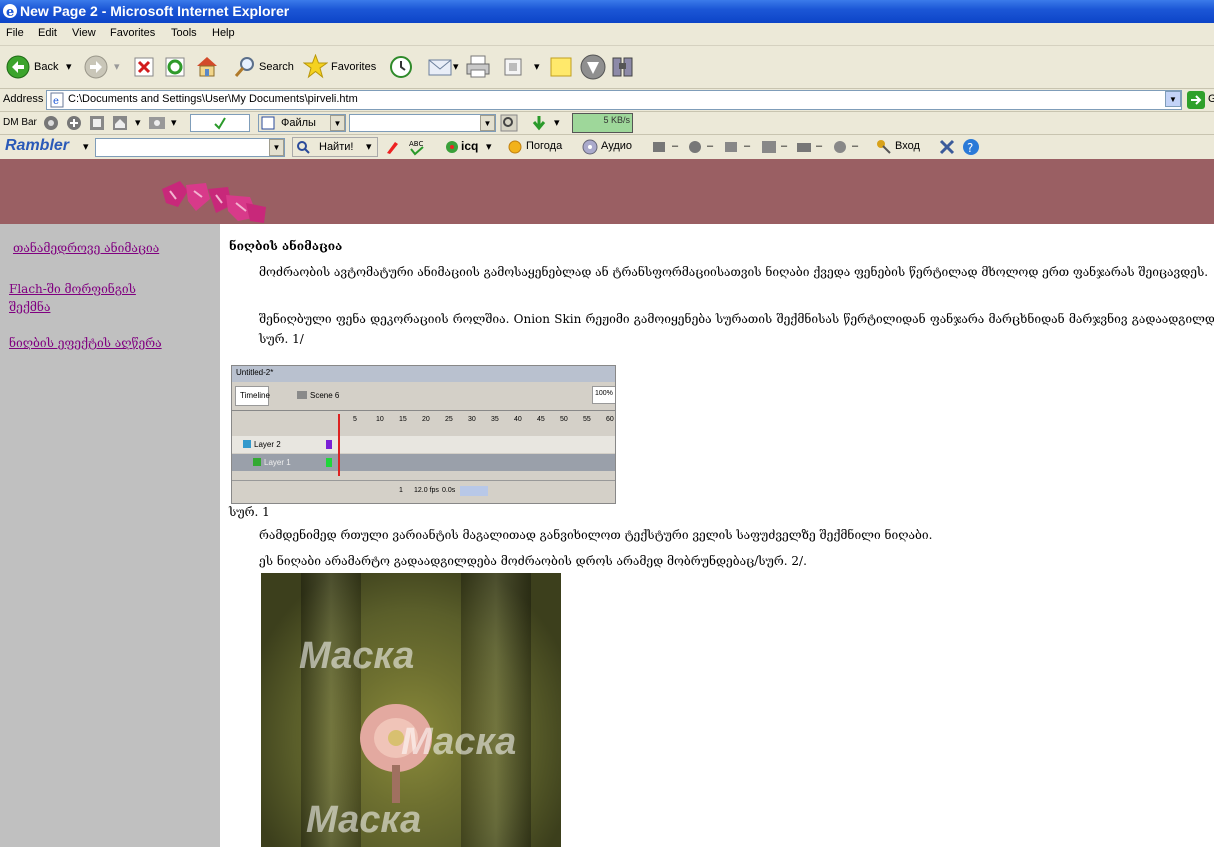 The height and width of the screenshot is (847, 1214). What do you see at coordinates (315, 66) in the screenshot?
I see `favorites-button` at bounding box center [315, 66].